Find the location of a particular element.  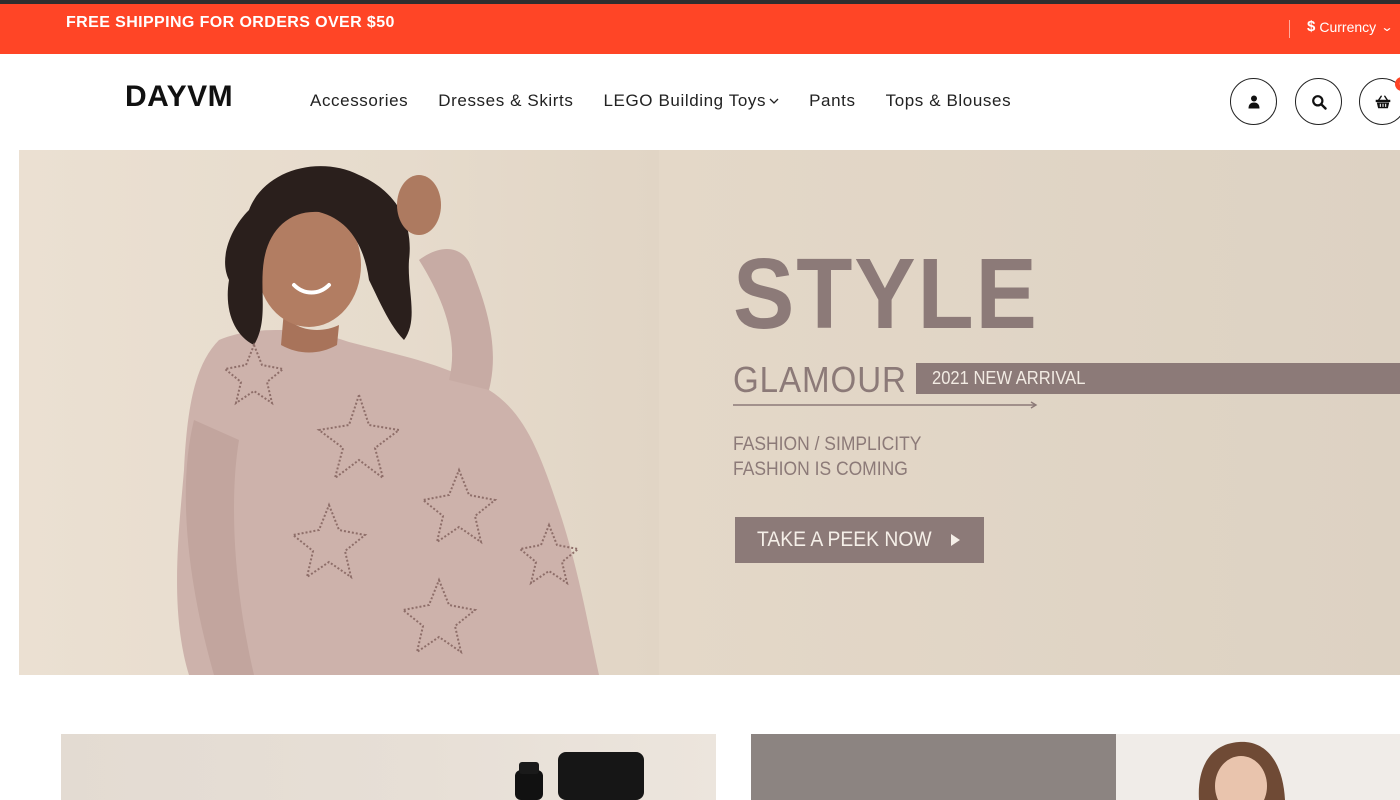

announcement-text: FREE SHIPPING FOR ORDERS OVER $50 is located at coordinates (230, 22).